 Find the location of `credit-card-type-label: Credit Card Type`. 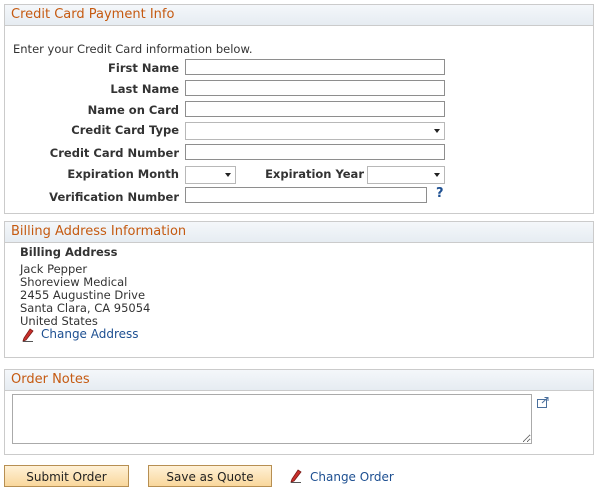

credit-card-type-label: Credit Card Type is located at coordinates (125, 130).